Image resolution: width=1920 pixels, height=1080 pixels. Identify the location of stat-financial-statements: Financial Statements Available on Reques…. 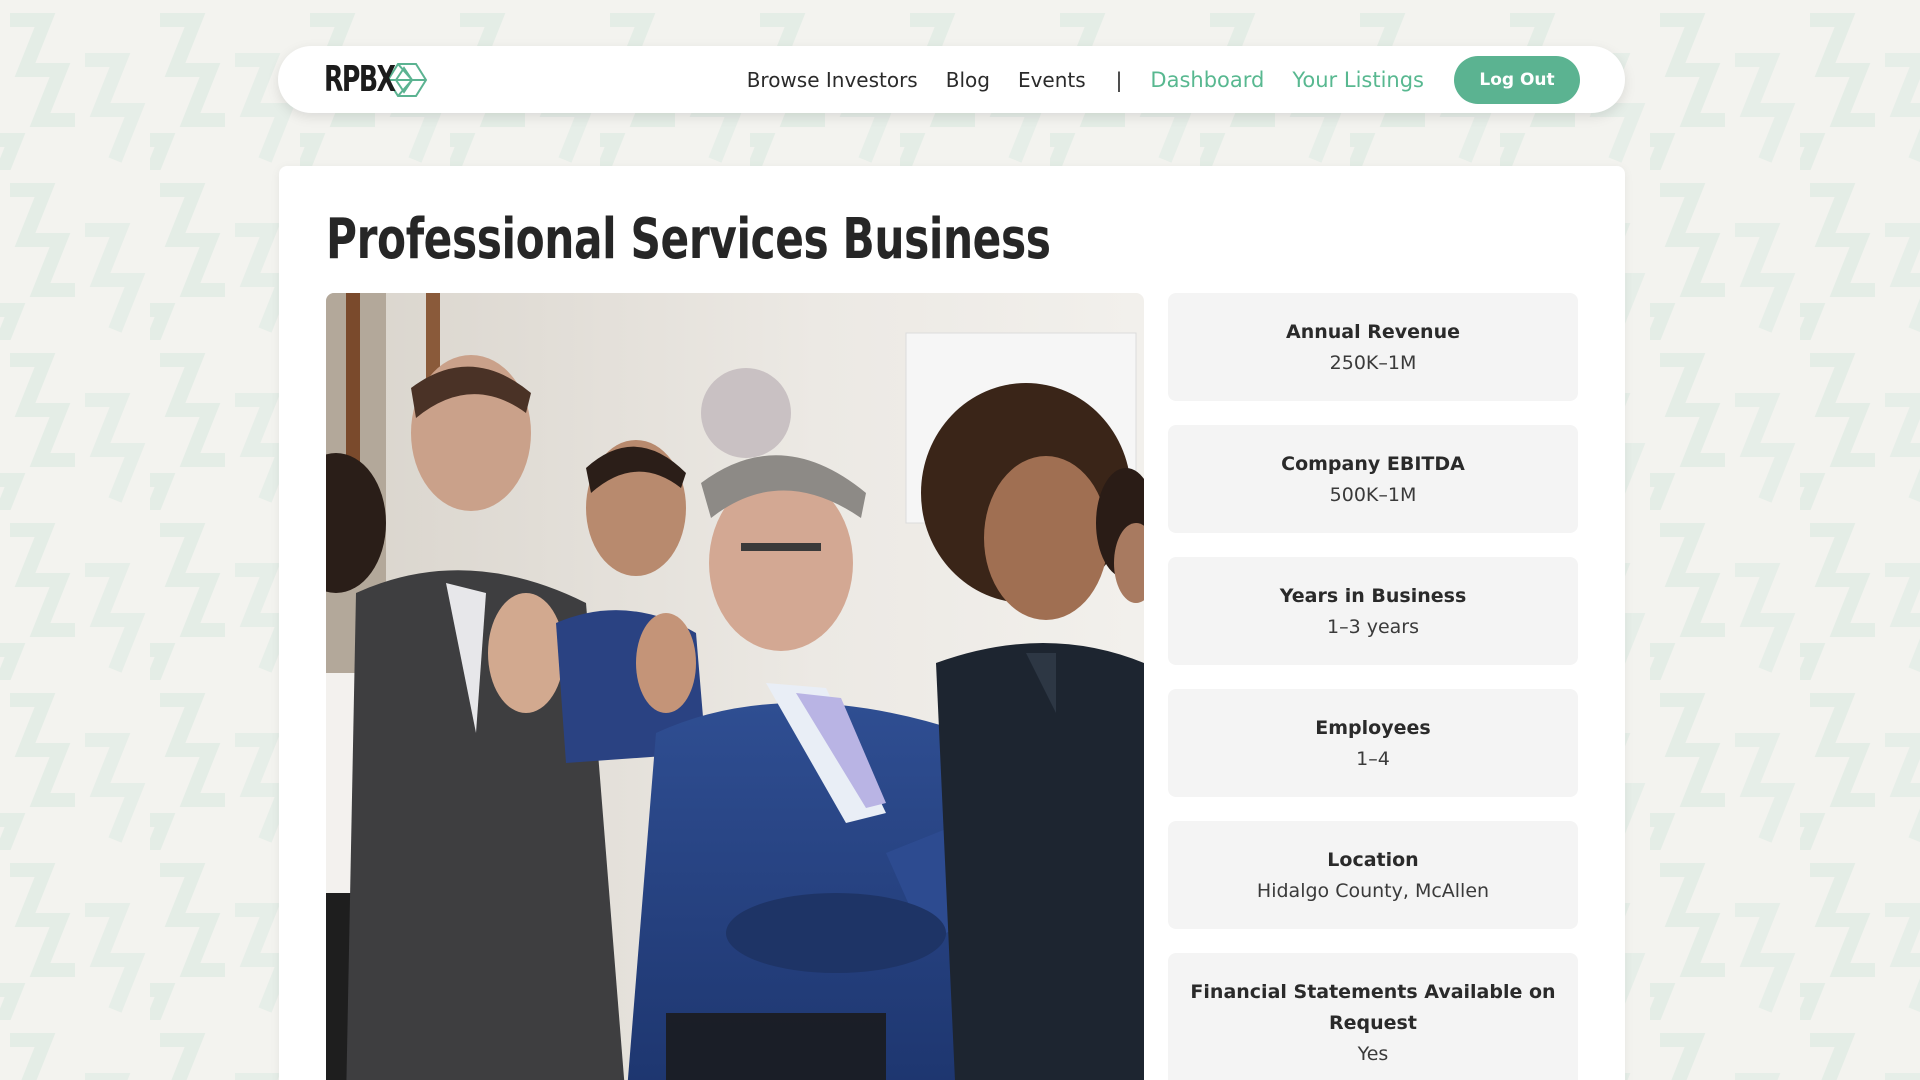
(1373, 1016).